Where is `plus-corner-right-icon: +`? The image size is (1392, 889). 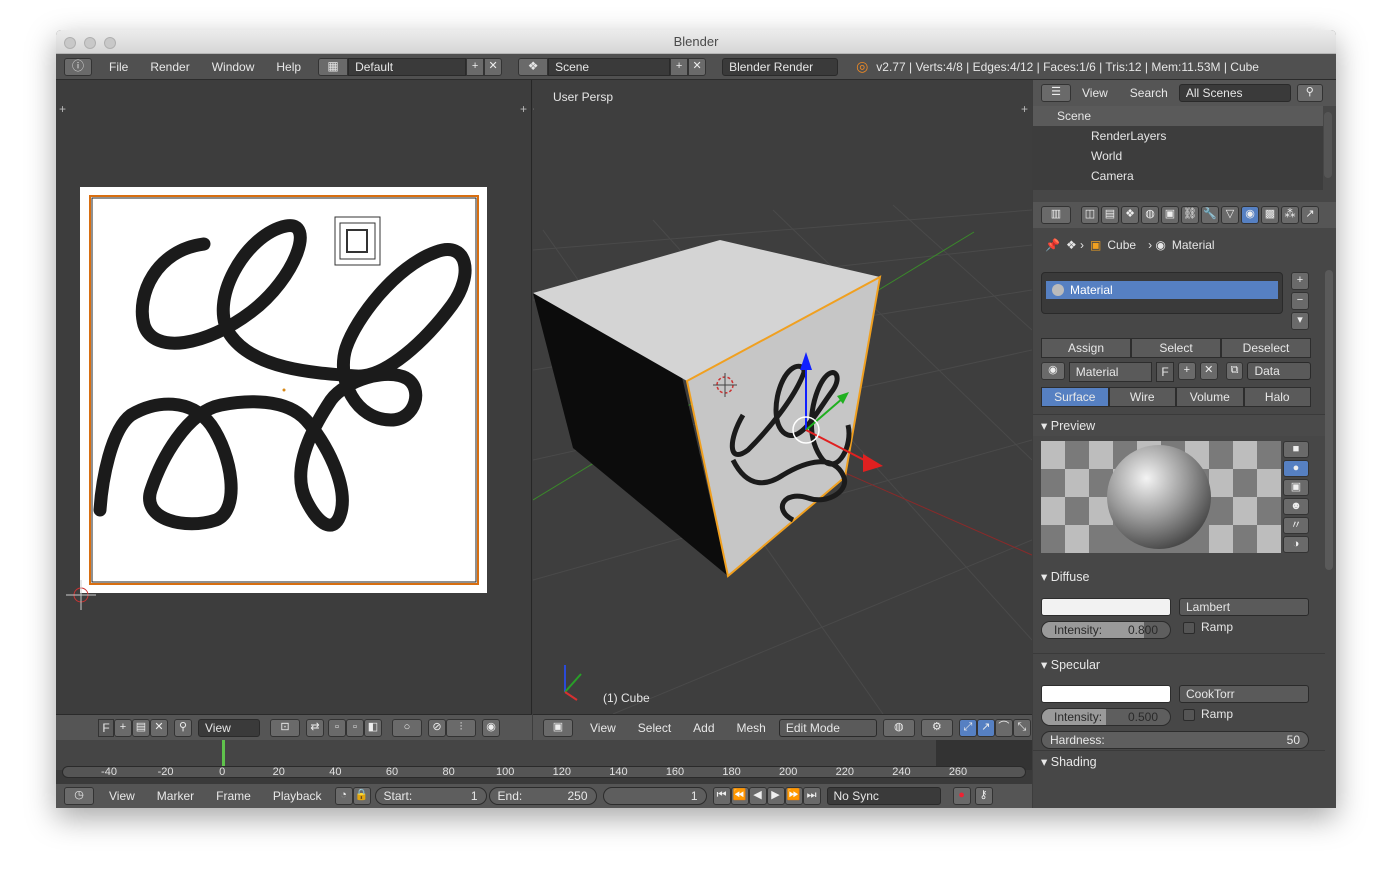
plus-corner-right-icon: + is located at coordinates (523, 109).